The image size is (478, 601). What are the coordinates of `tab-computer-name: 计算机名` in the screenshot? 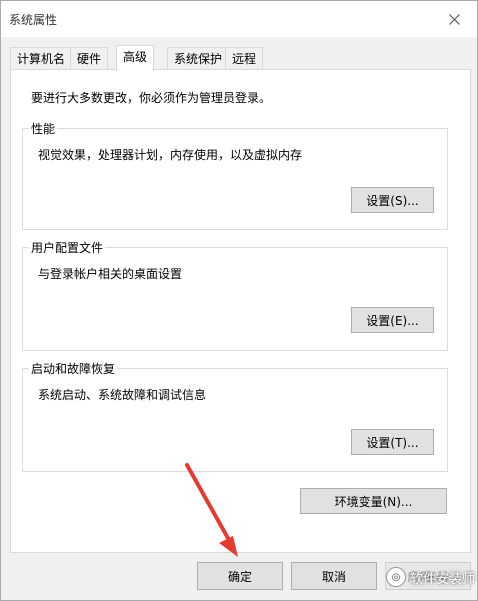 It's located at (41, 58).